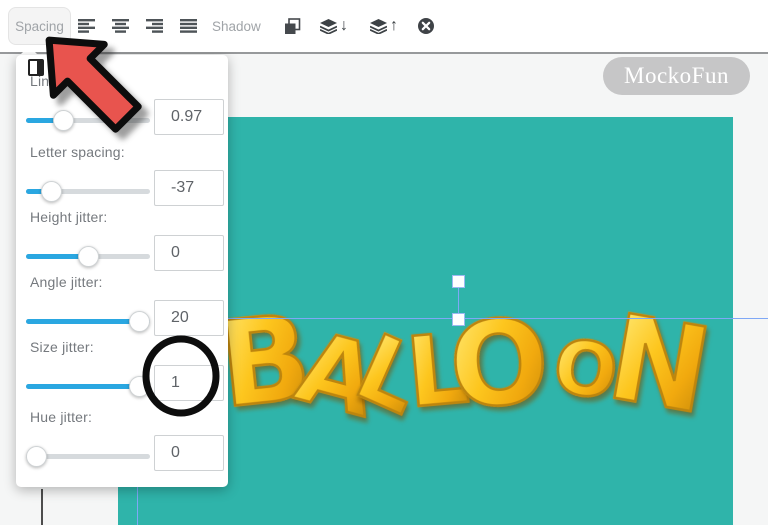 This screenshot has height=525, width=768. I want to click on shadow-button: Shadow, so click(236, 26).